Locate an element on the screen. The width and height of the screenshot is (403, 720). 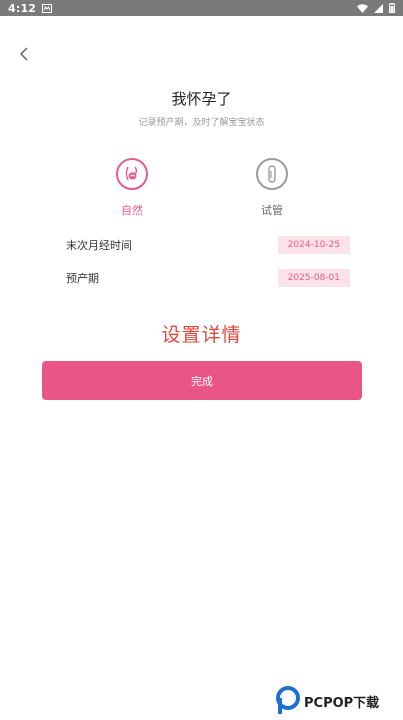
option-label: 试管 is located at coordinates (272, 210).